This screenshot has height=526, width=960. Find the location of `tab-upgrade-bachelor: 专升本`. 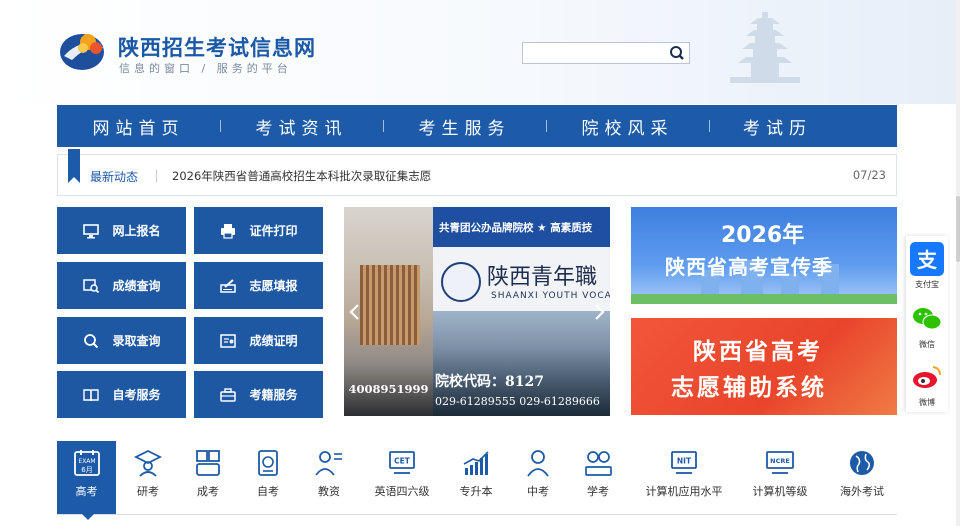

tab-upgrade-bachelor: 专升本 is located at coordinates (476, 478).